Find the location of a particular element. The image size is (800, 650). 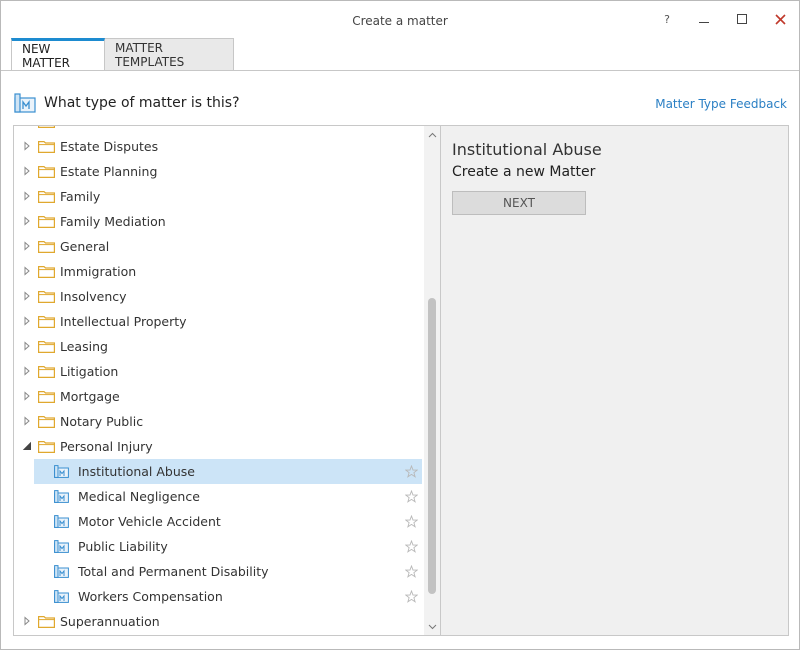

tree-item-mortgage: Mortgage is located at coordinates (219, 396).